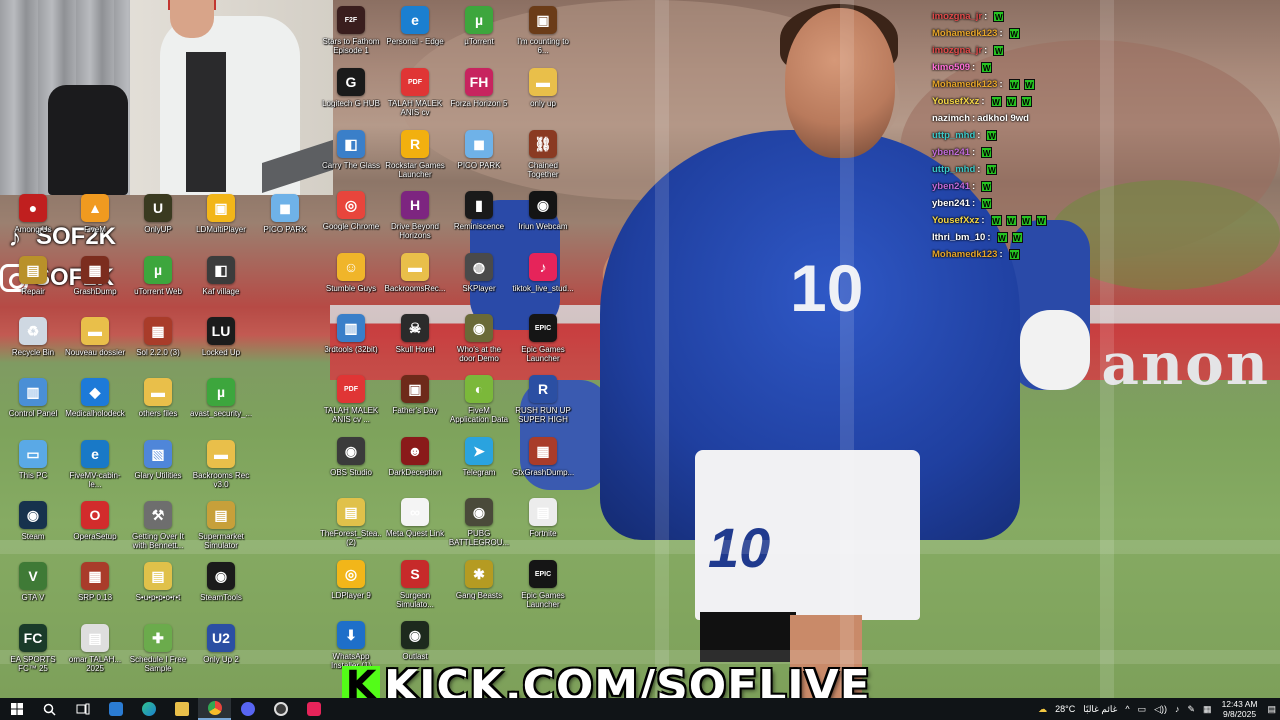 Image resolution: width=1280 pixels, height=720 pixels. I want to click on taskbar-chrome, so click(214, 709).